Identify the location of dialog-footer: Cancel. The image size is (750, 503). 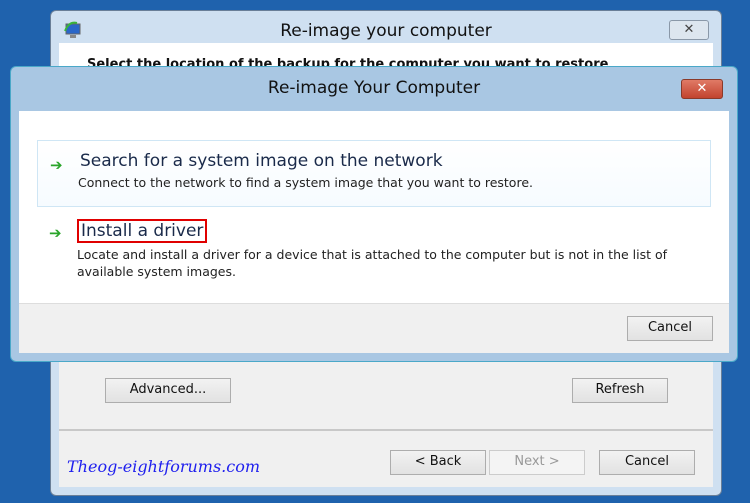
(374, 328).